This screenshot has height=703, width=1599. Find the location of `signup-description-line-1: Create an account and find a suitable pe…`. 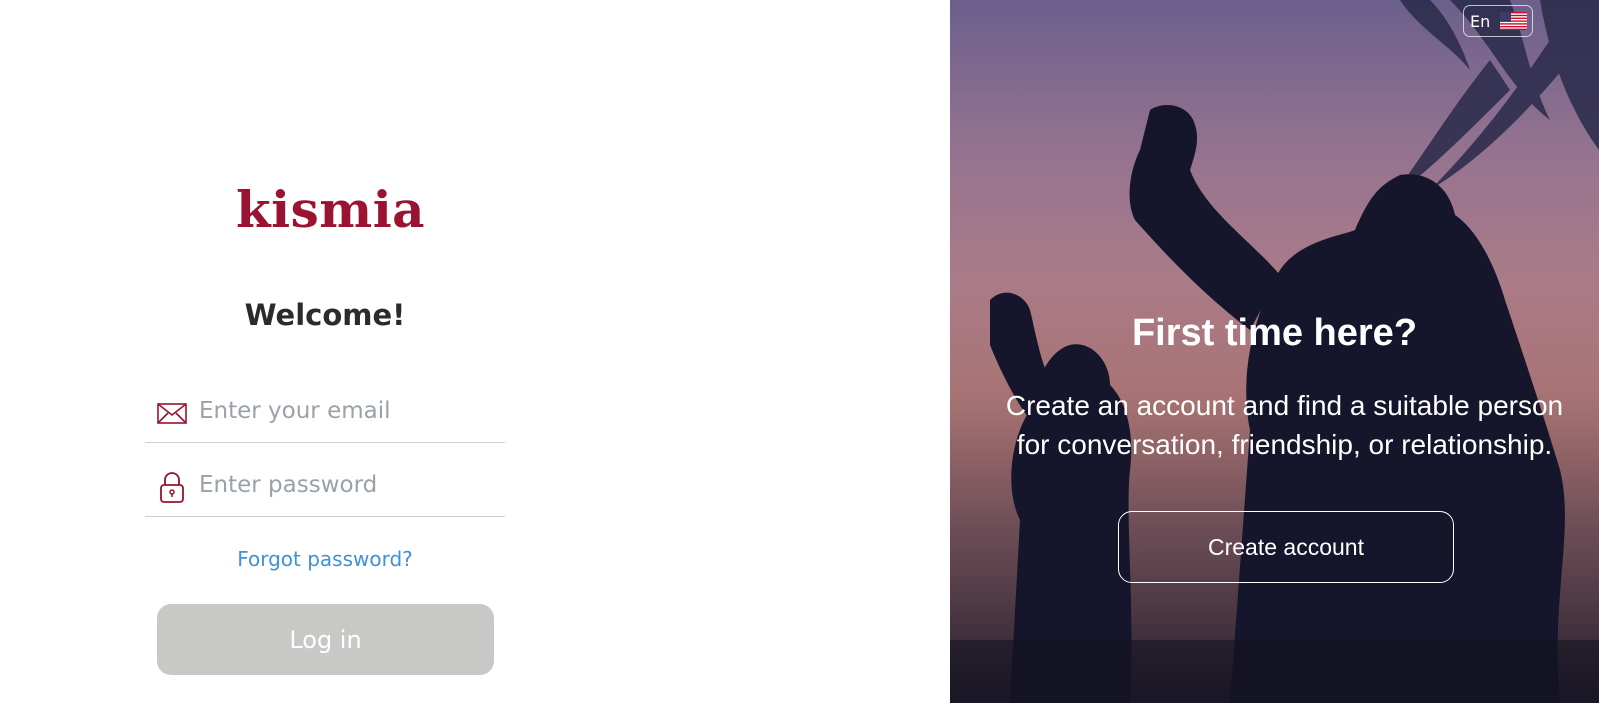

signup-description-line-1: Create an account and find a suitable pe… is located at coordinates (1284, 405).